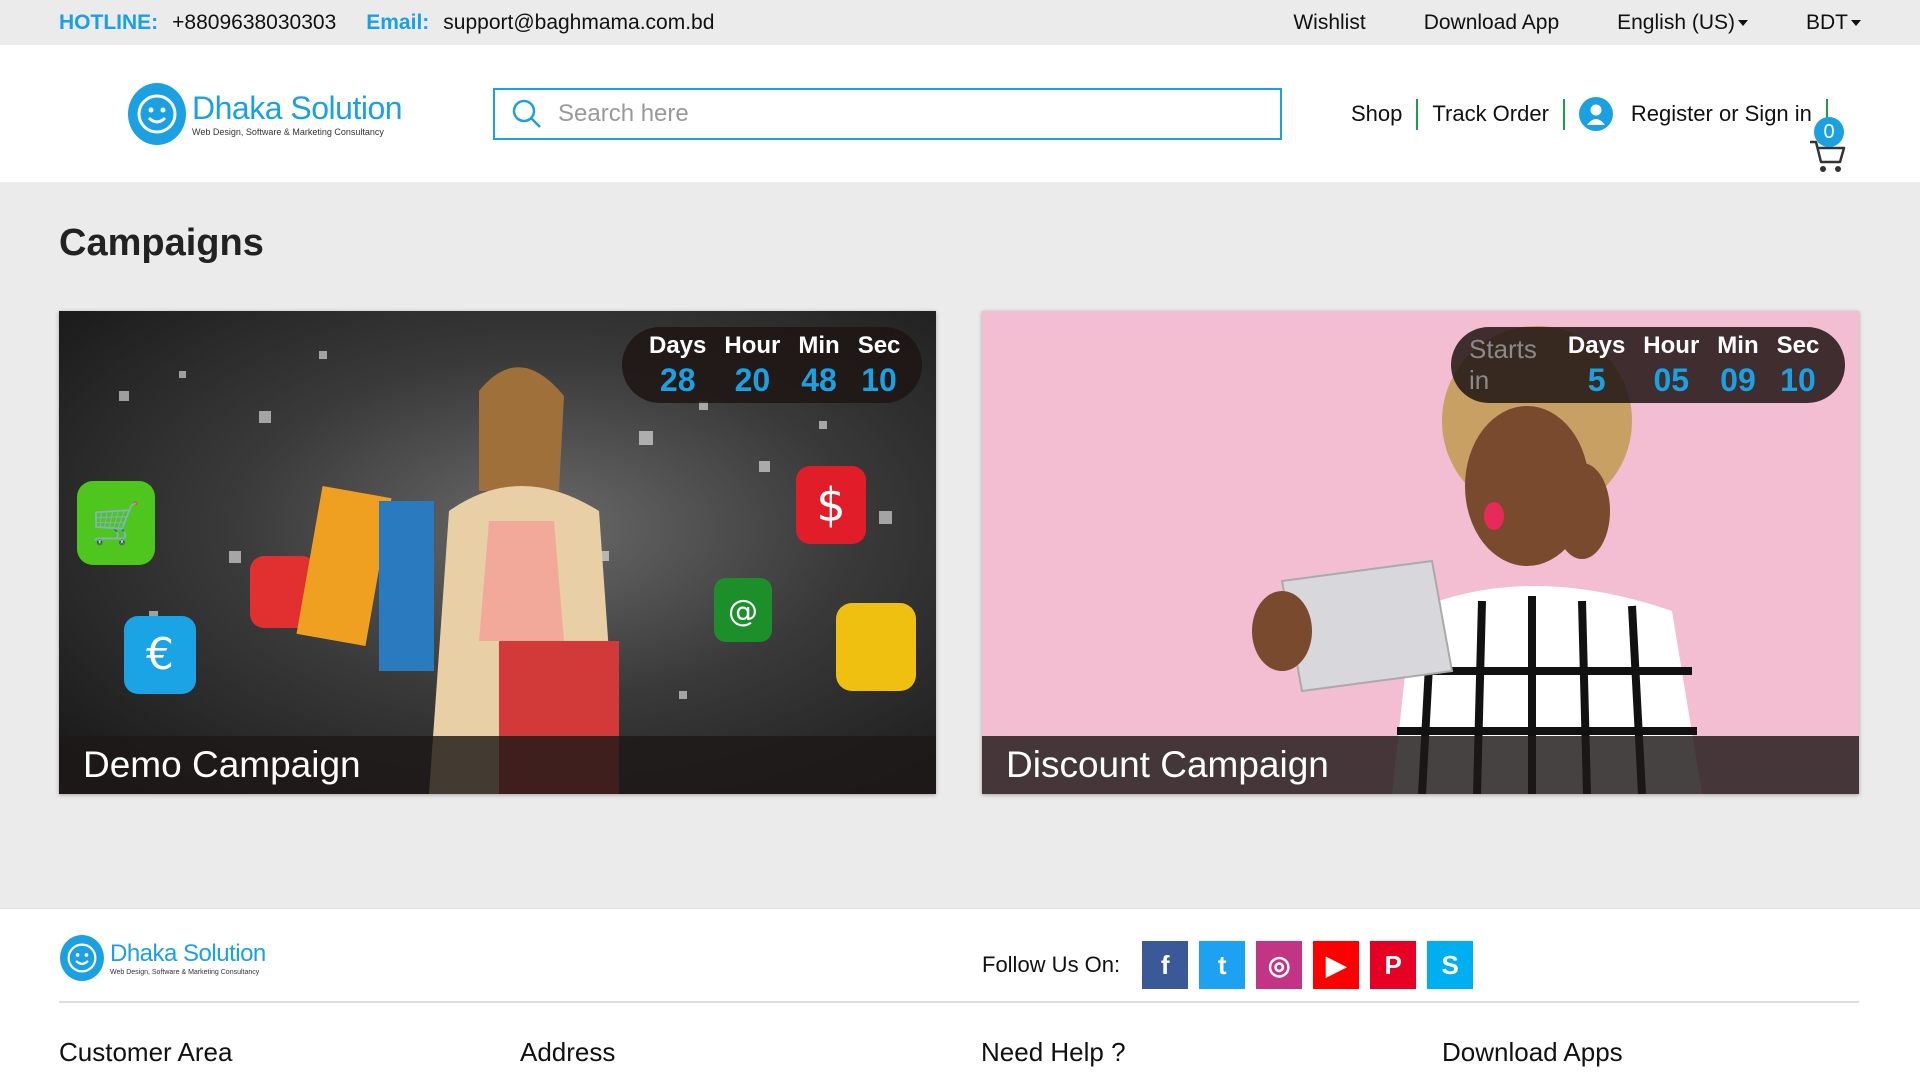  What do you see at coordinates (1222, 965) in the screenshot?
I see `twitter-icon: t` at bounding box center [1222, 965].